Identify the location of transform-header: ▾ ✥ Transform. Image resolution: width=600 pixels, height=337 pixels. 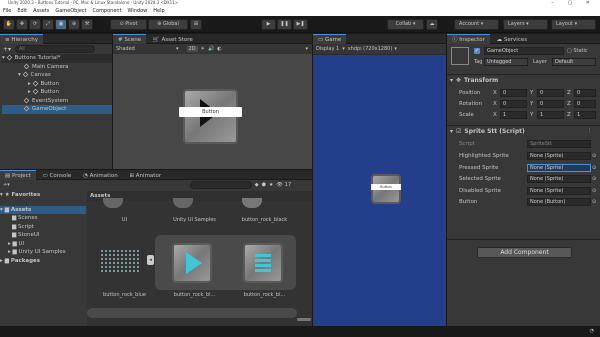
(474, 80).